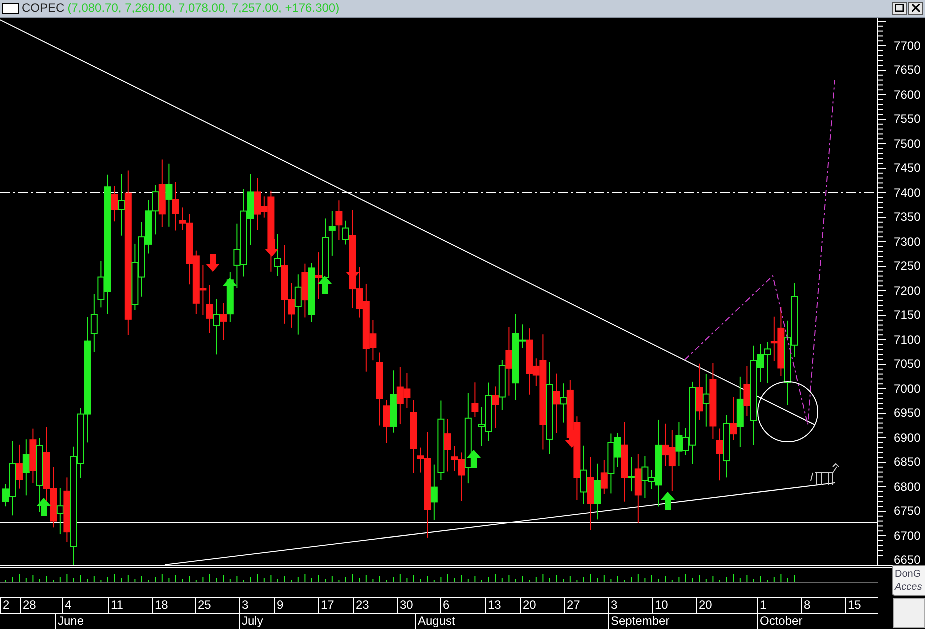  Describe the element at coordinates (418, 606) in the screenshot. I see `day-label: 30` at that location.